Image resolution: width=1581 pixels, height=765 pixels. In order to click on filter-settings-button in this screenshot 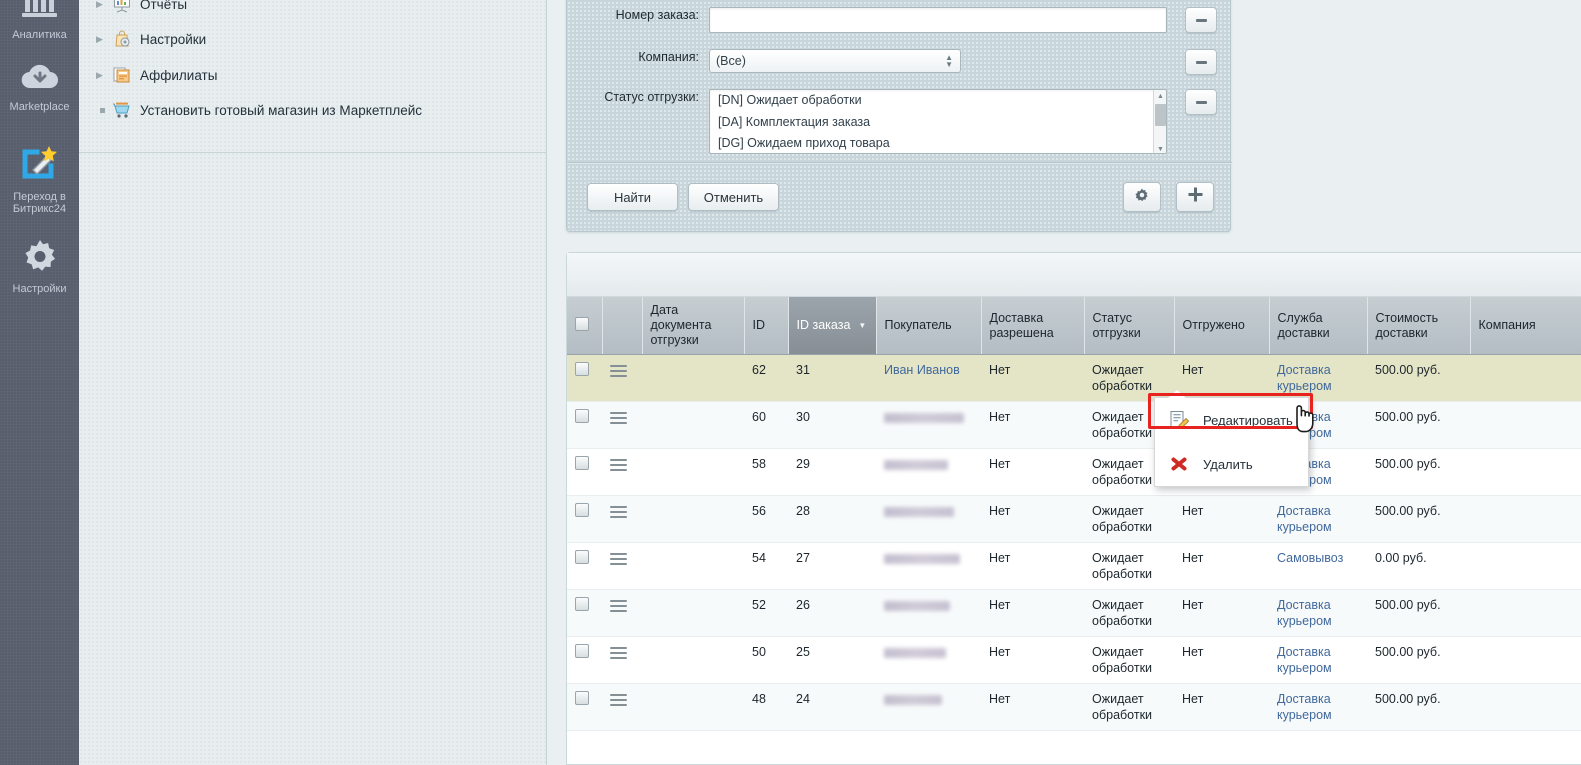, I will do `click(1142, 197)`.